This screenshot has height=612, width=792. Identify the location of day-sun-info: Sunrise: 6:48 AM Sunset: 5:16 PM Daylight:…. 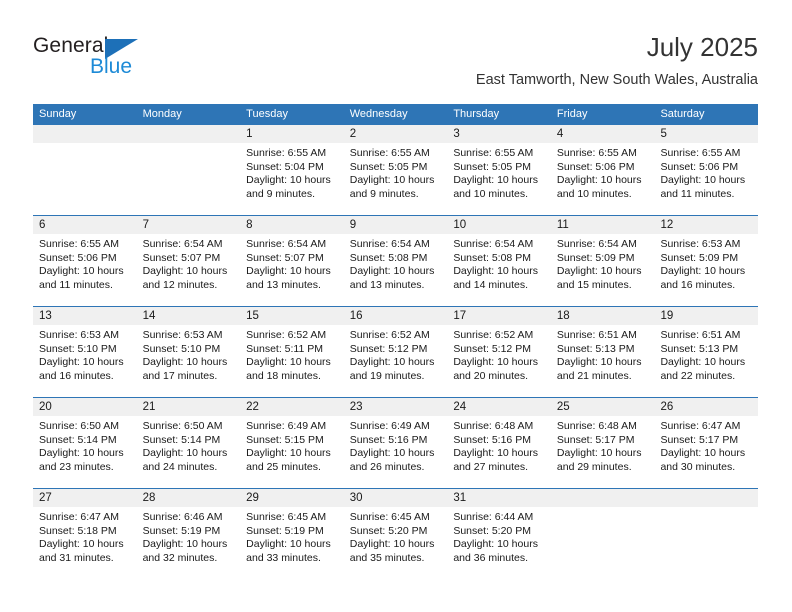
(499, 445).